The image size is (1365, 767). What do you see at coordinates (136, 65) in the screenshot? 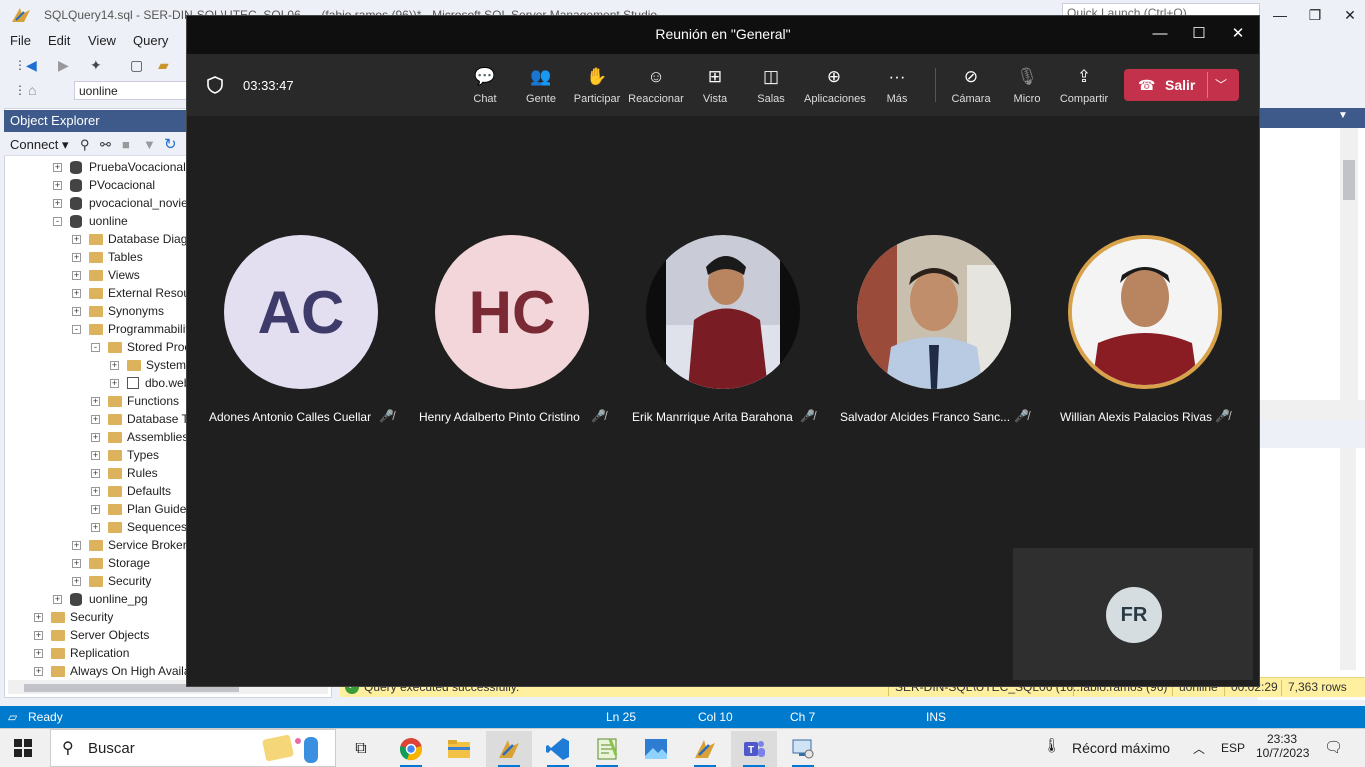
I see `new-item-icon: ▢` at bounding box center [136, 65].